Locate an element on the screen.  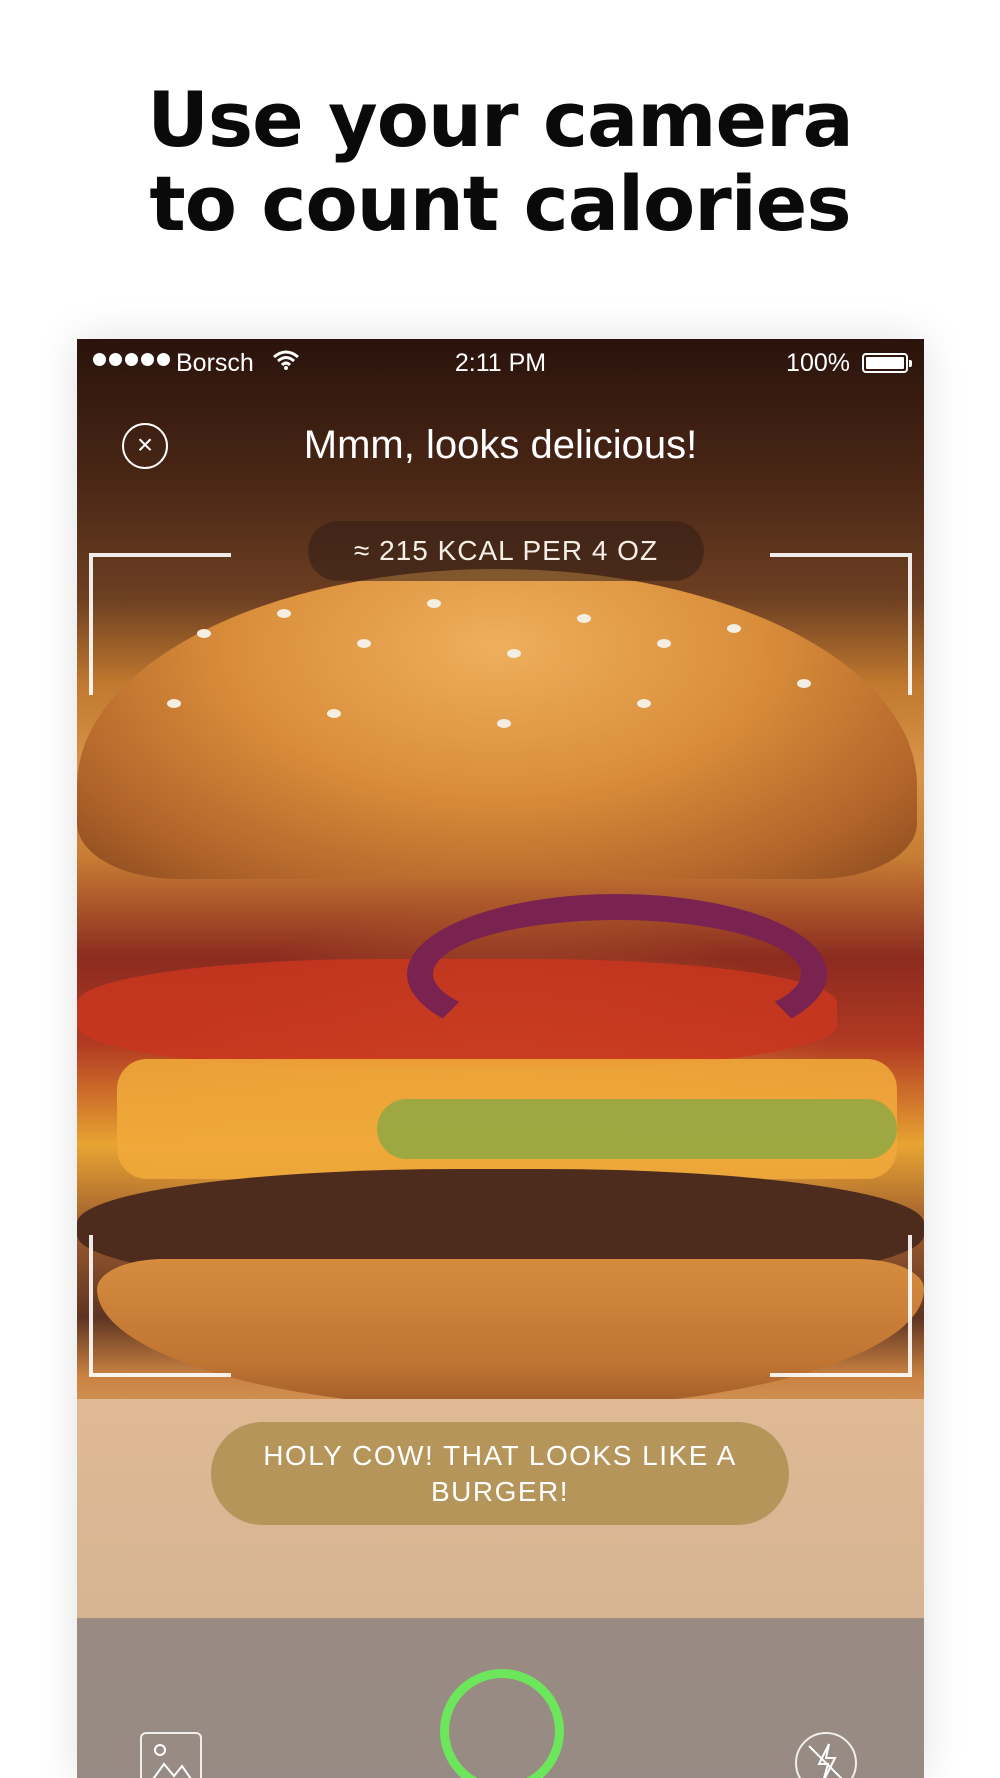
viewfinder-corner-top-right is located at coordinates (841, 624).